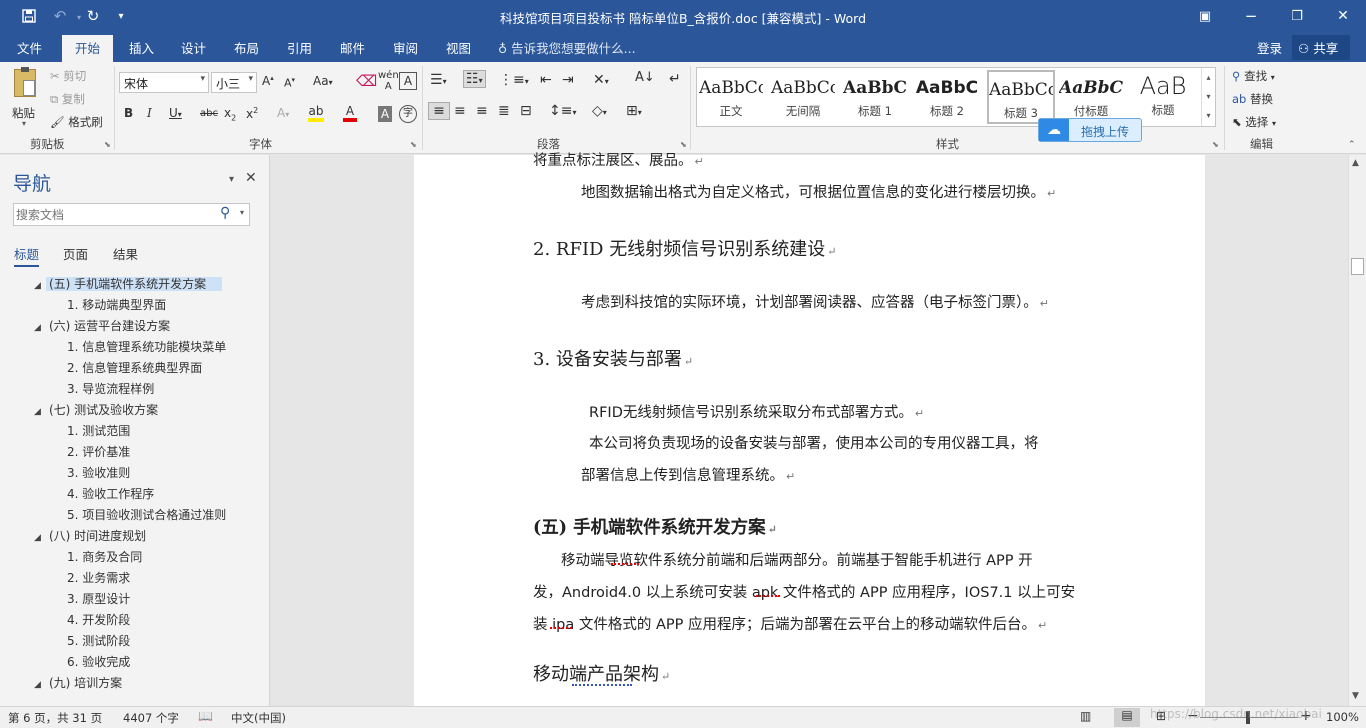 The height and width of the screenshot is (728, 1366). What do you see at coordinates (135, 452) in the screenshot?
I see `nav-heading-item: 2. 评价基准` at bounding box center [135, 452].